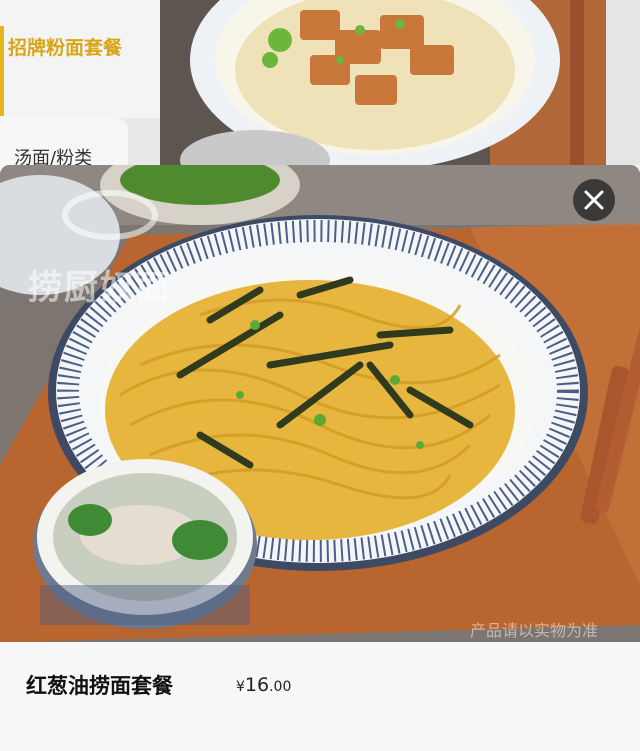  I want to click on close-button, so click(594, 200).